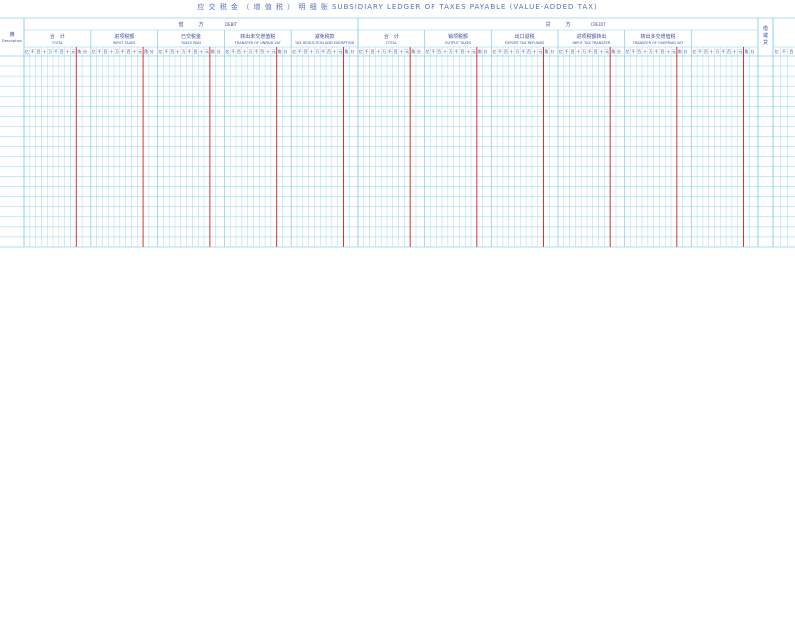 The width and height of the screenshot is (795, 625). What do you see at coordinates (391, 43) in the screenshot?
I see `credit-col-en: TOTAL` at bounding box center [391, 43].